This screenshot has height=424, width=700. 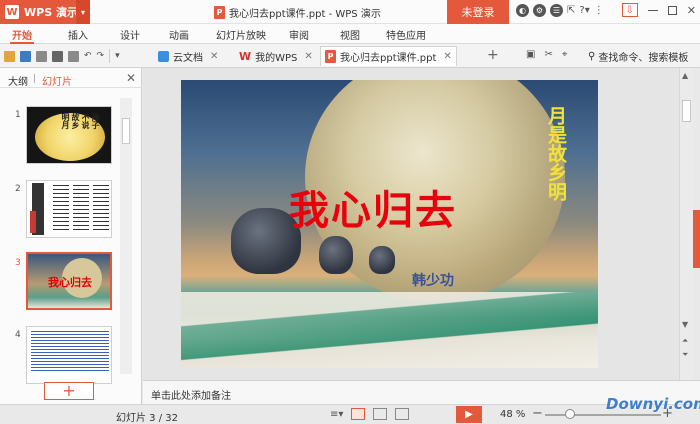 What do you see at coordinates (382, 260) in the screenshot?
I see `rock-image` at bounding box center [382, 260].